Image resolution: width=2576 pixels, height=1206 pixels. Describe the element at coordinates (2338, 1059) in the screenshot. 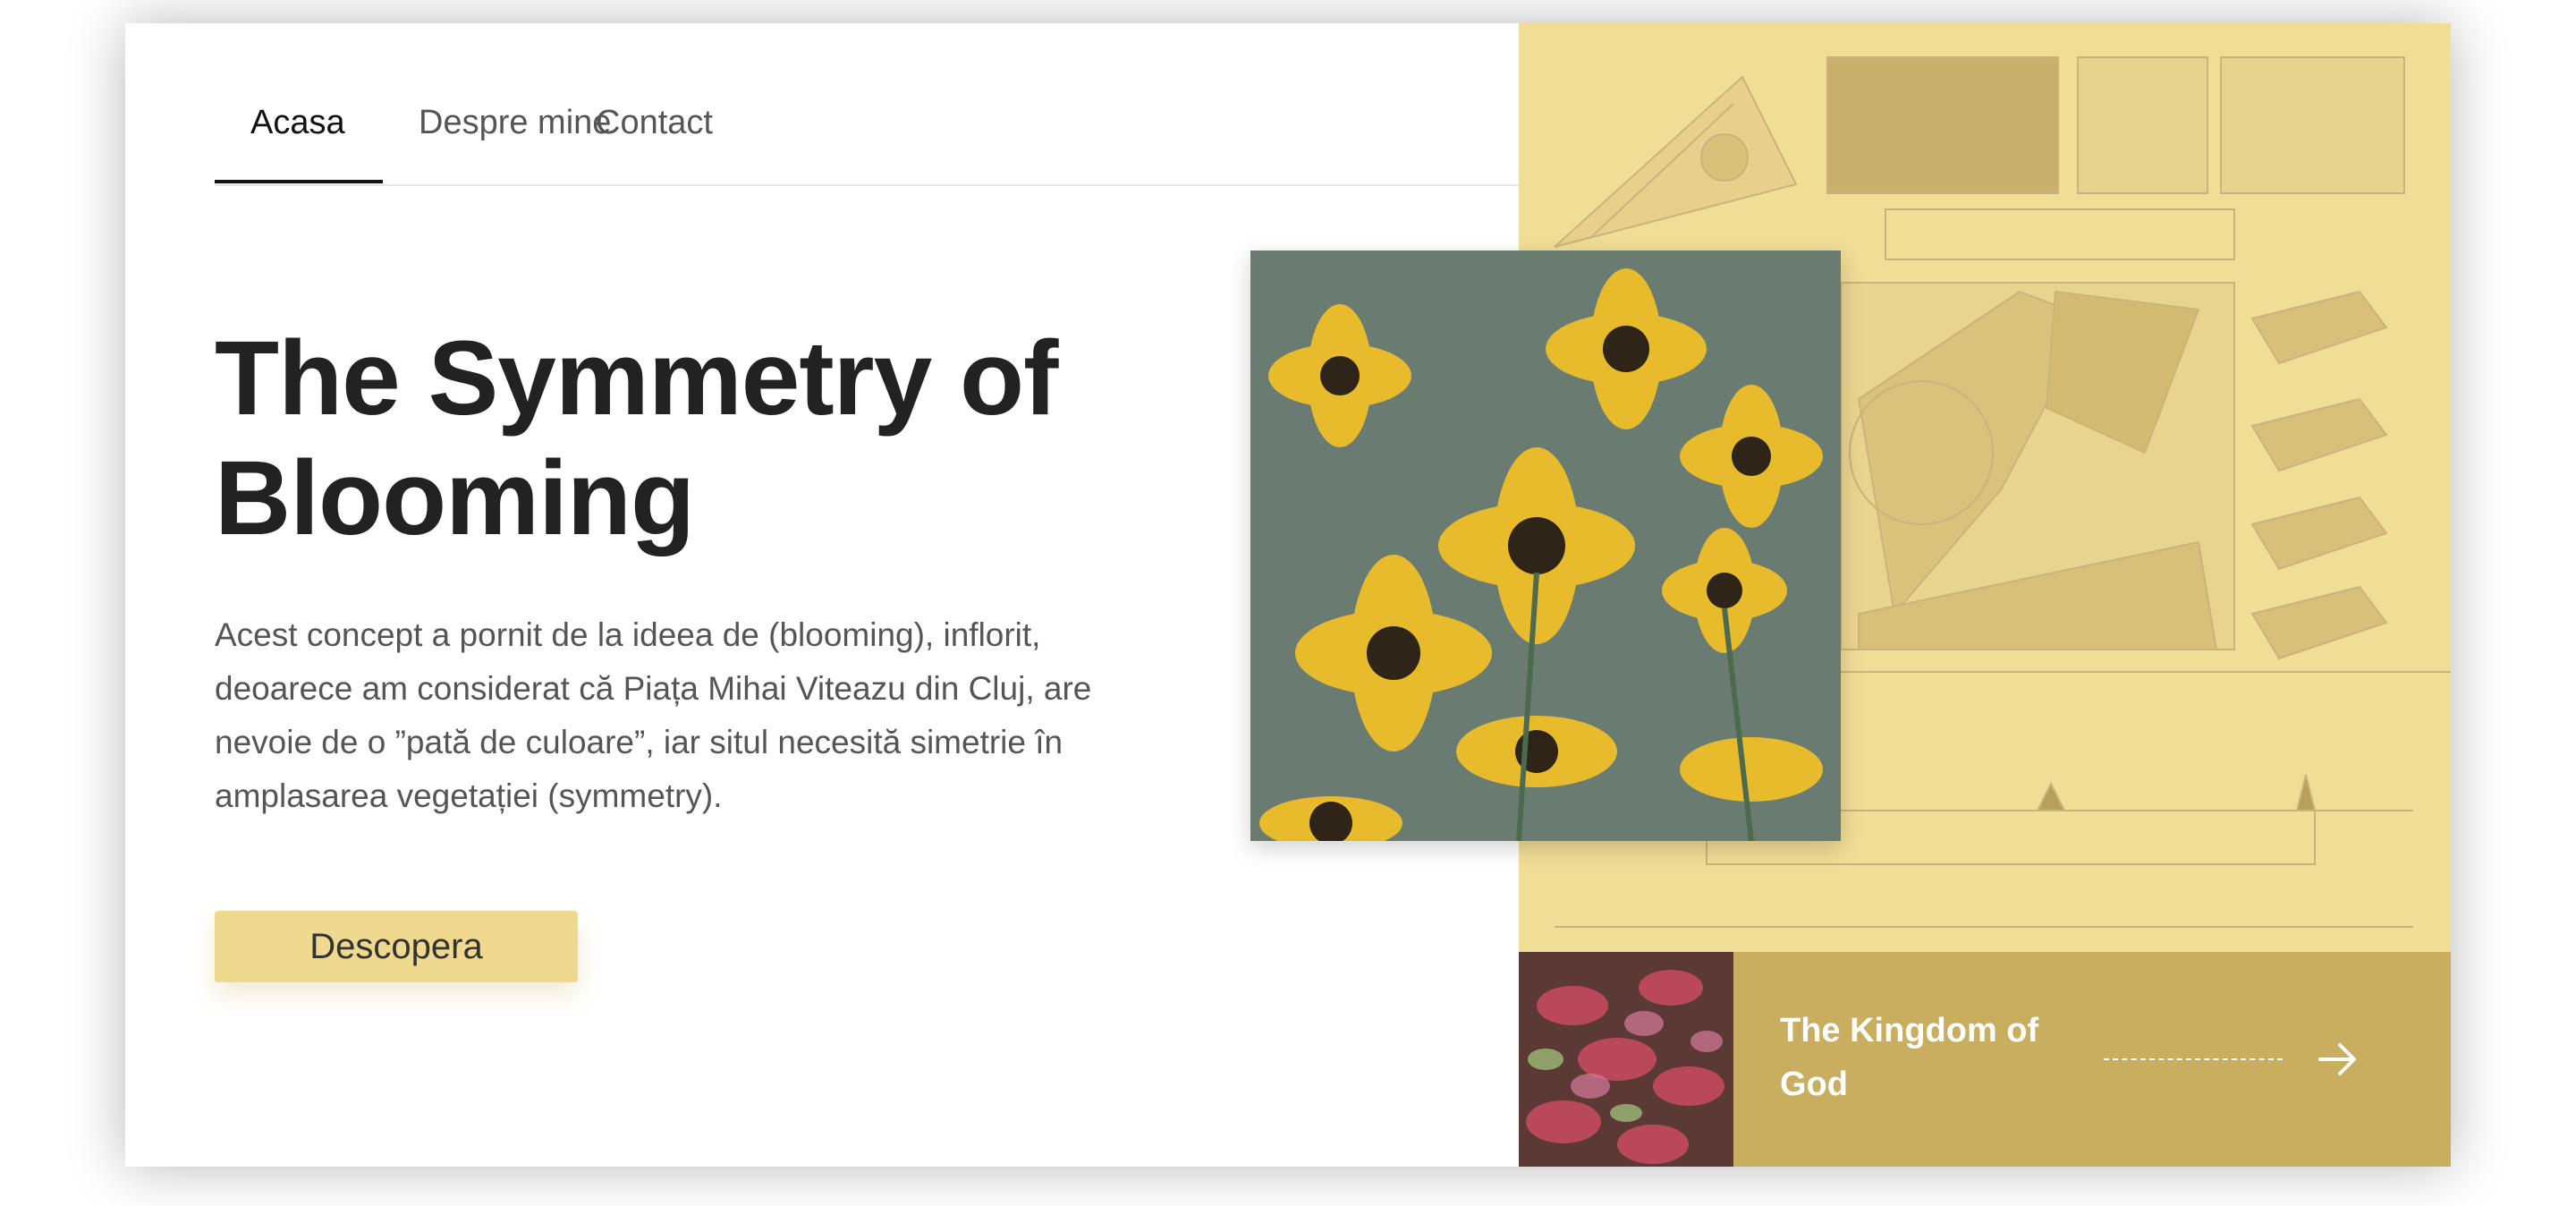

I see `arrow-right-icon` at that location.